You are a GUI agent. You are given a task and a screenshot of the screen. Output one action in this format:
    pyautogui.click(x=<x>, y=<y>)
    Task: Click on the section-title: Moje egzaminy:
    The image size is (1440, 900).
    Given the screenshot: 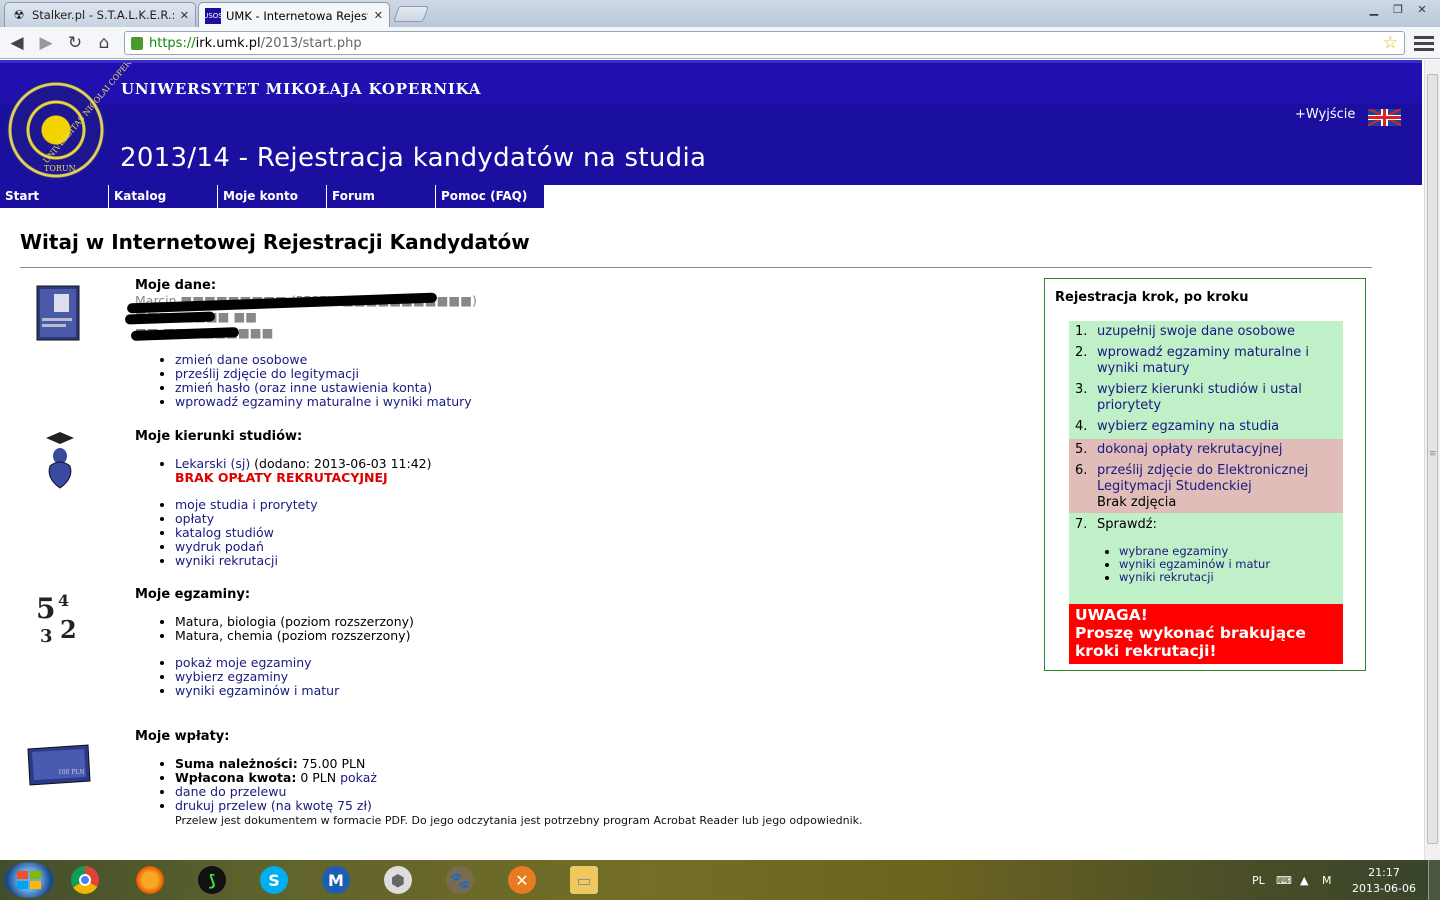 What is the action you would take?
    pyautogui.click(x=193, y=594)
    